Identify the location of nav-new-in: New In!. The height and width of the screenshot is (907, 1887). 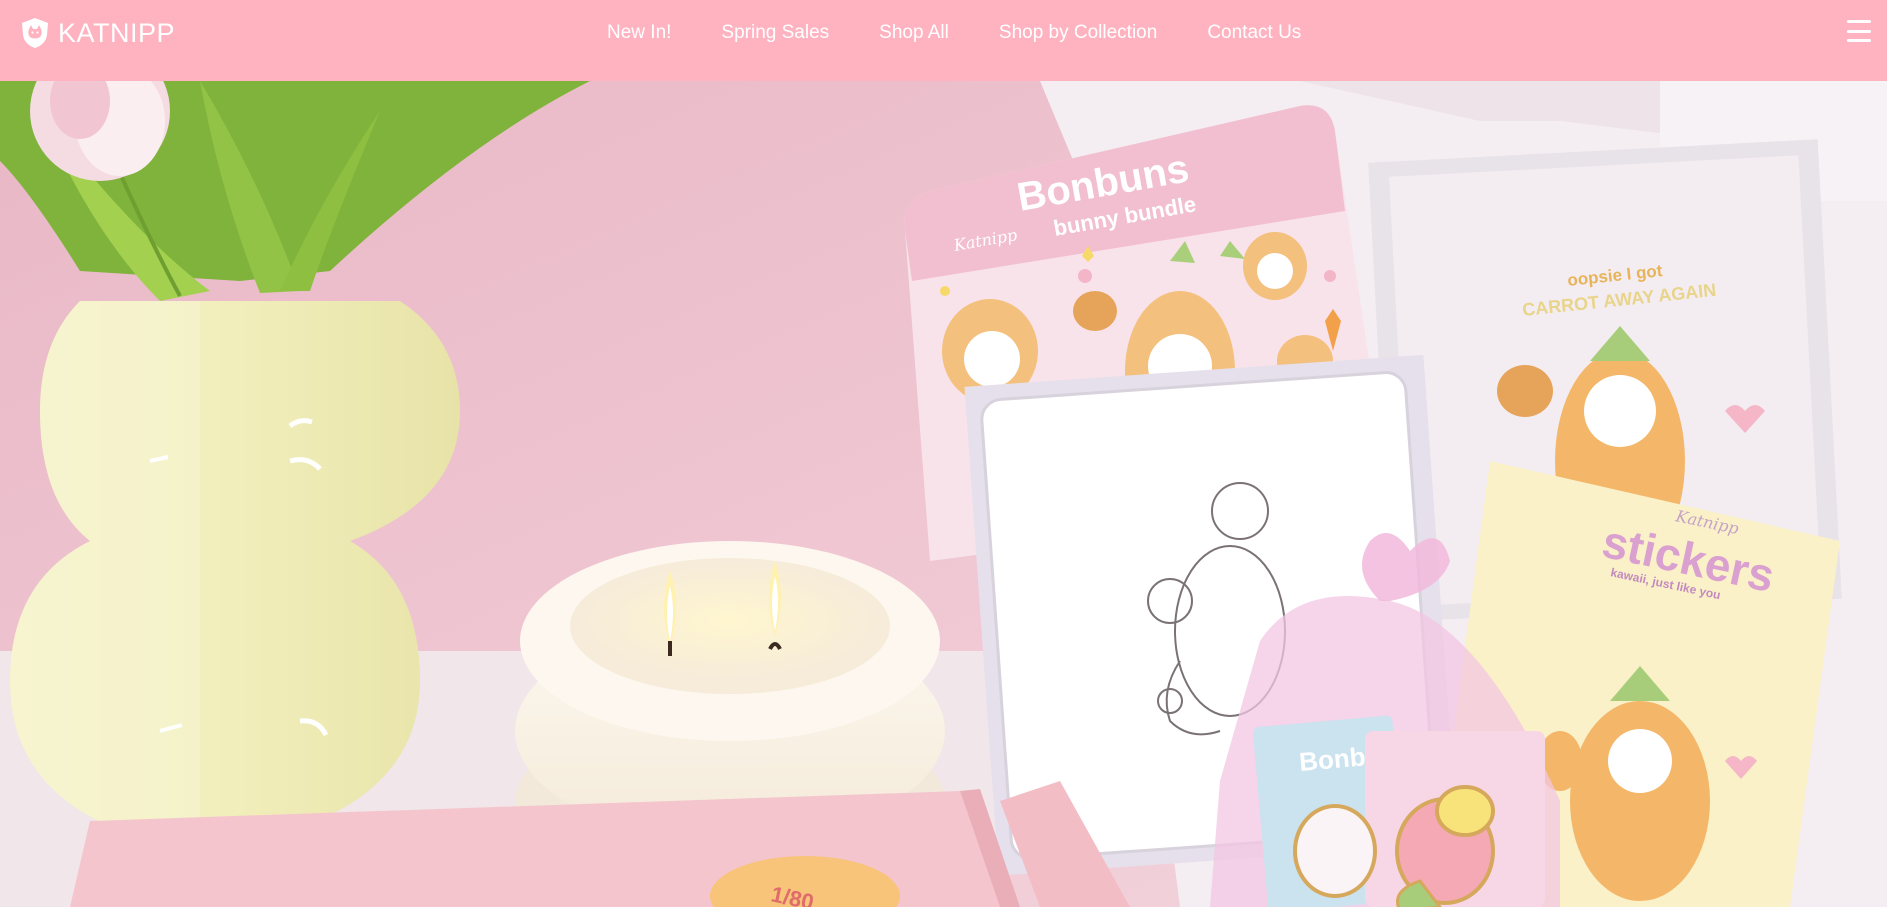
(639, 33).